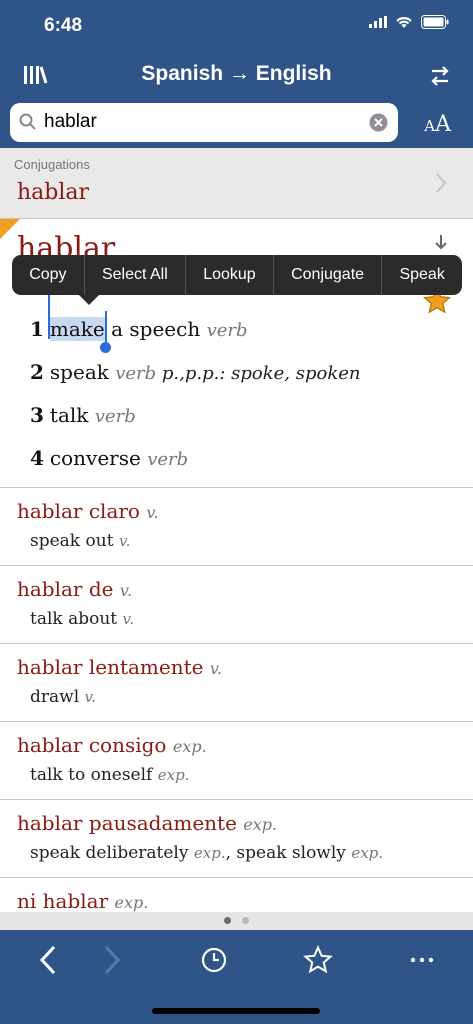 This screenshot has width=473, height=1024. I want to click on sense-2: 2 speak verb p.,p.p.: spoke, spoken, so click(195, 372).